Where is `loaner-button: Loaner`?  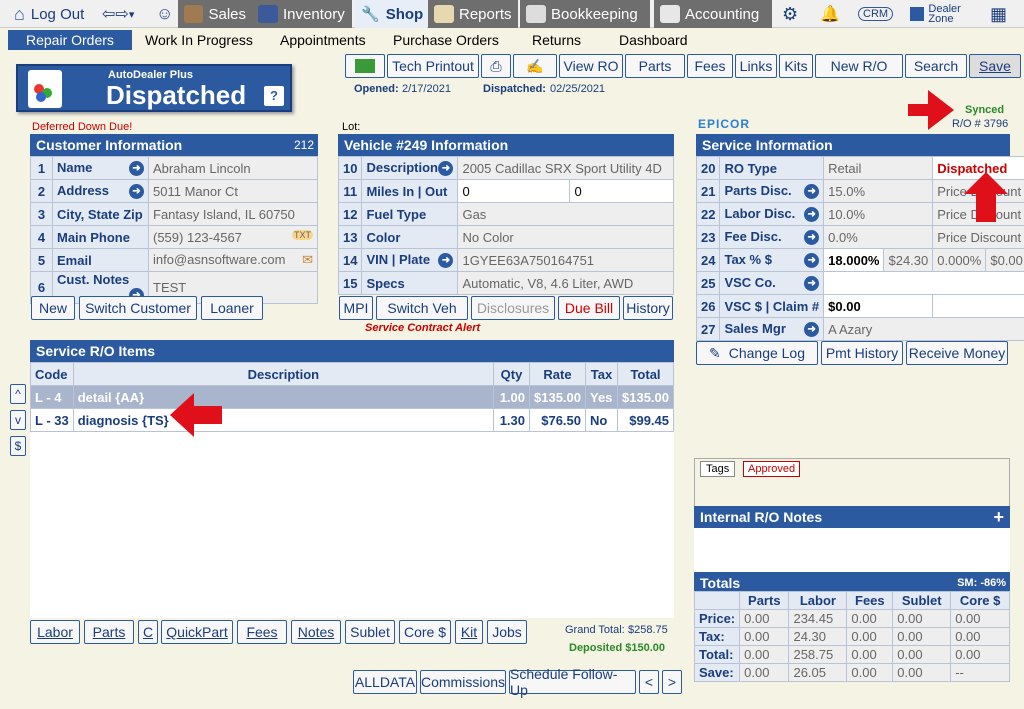 loaner-button: Loaner is located at coordinates (232, 308).